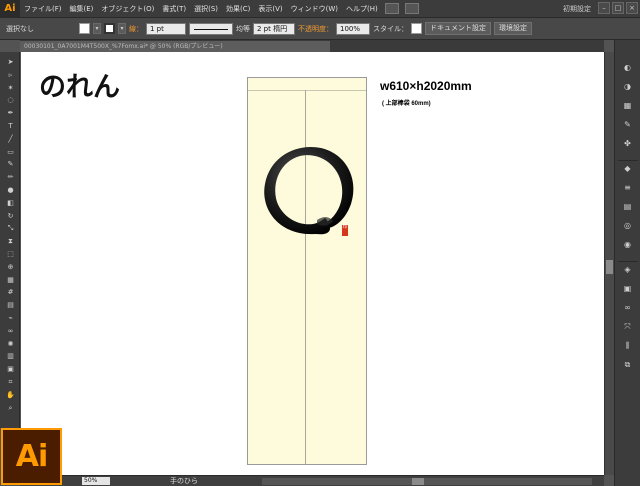  I want to click on mesh-icon: #, so click(10, 292).